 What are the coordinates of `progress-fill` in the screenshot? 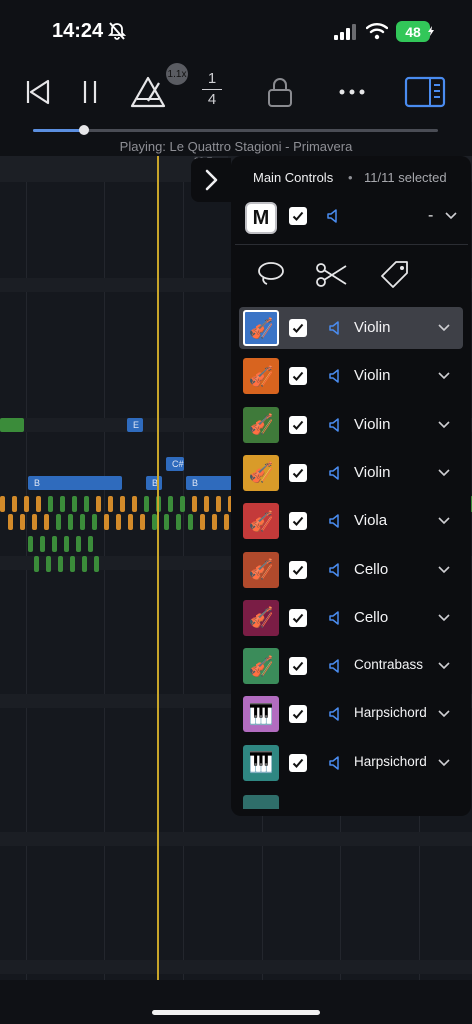 It's located at (58, 130).